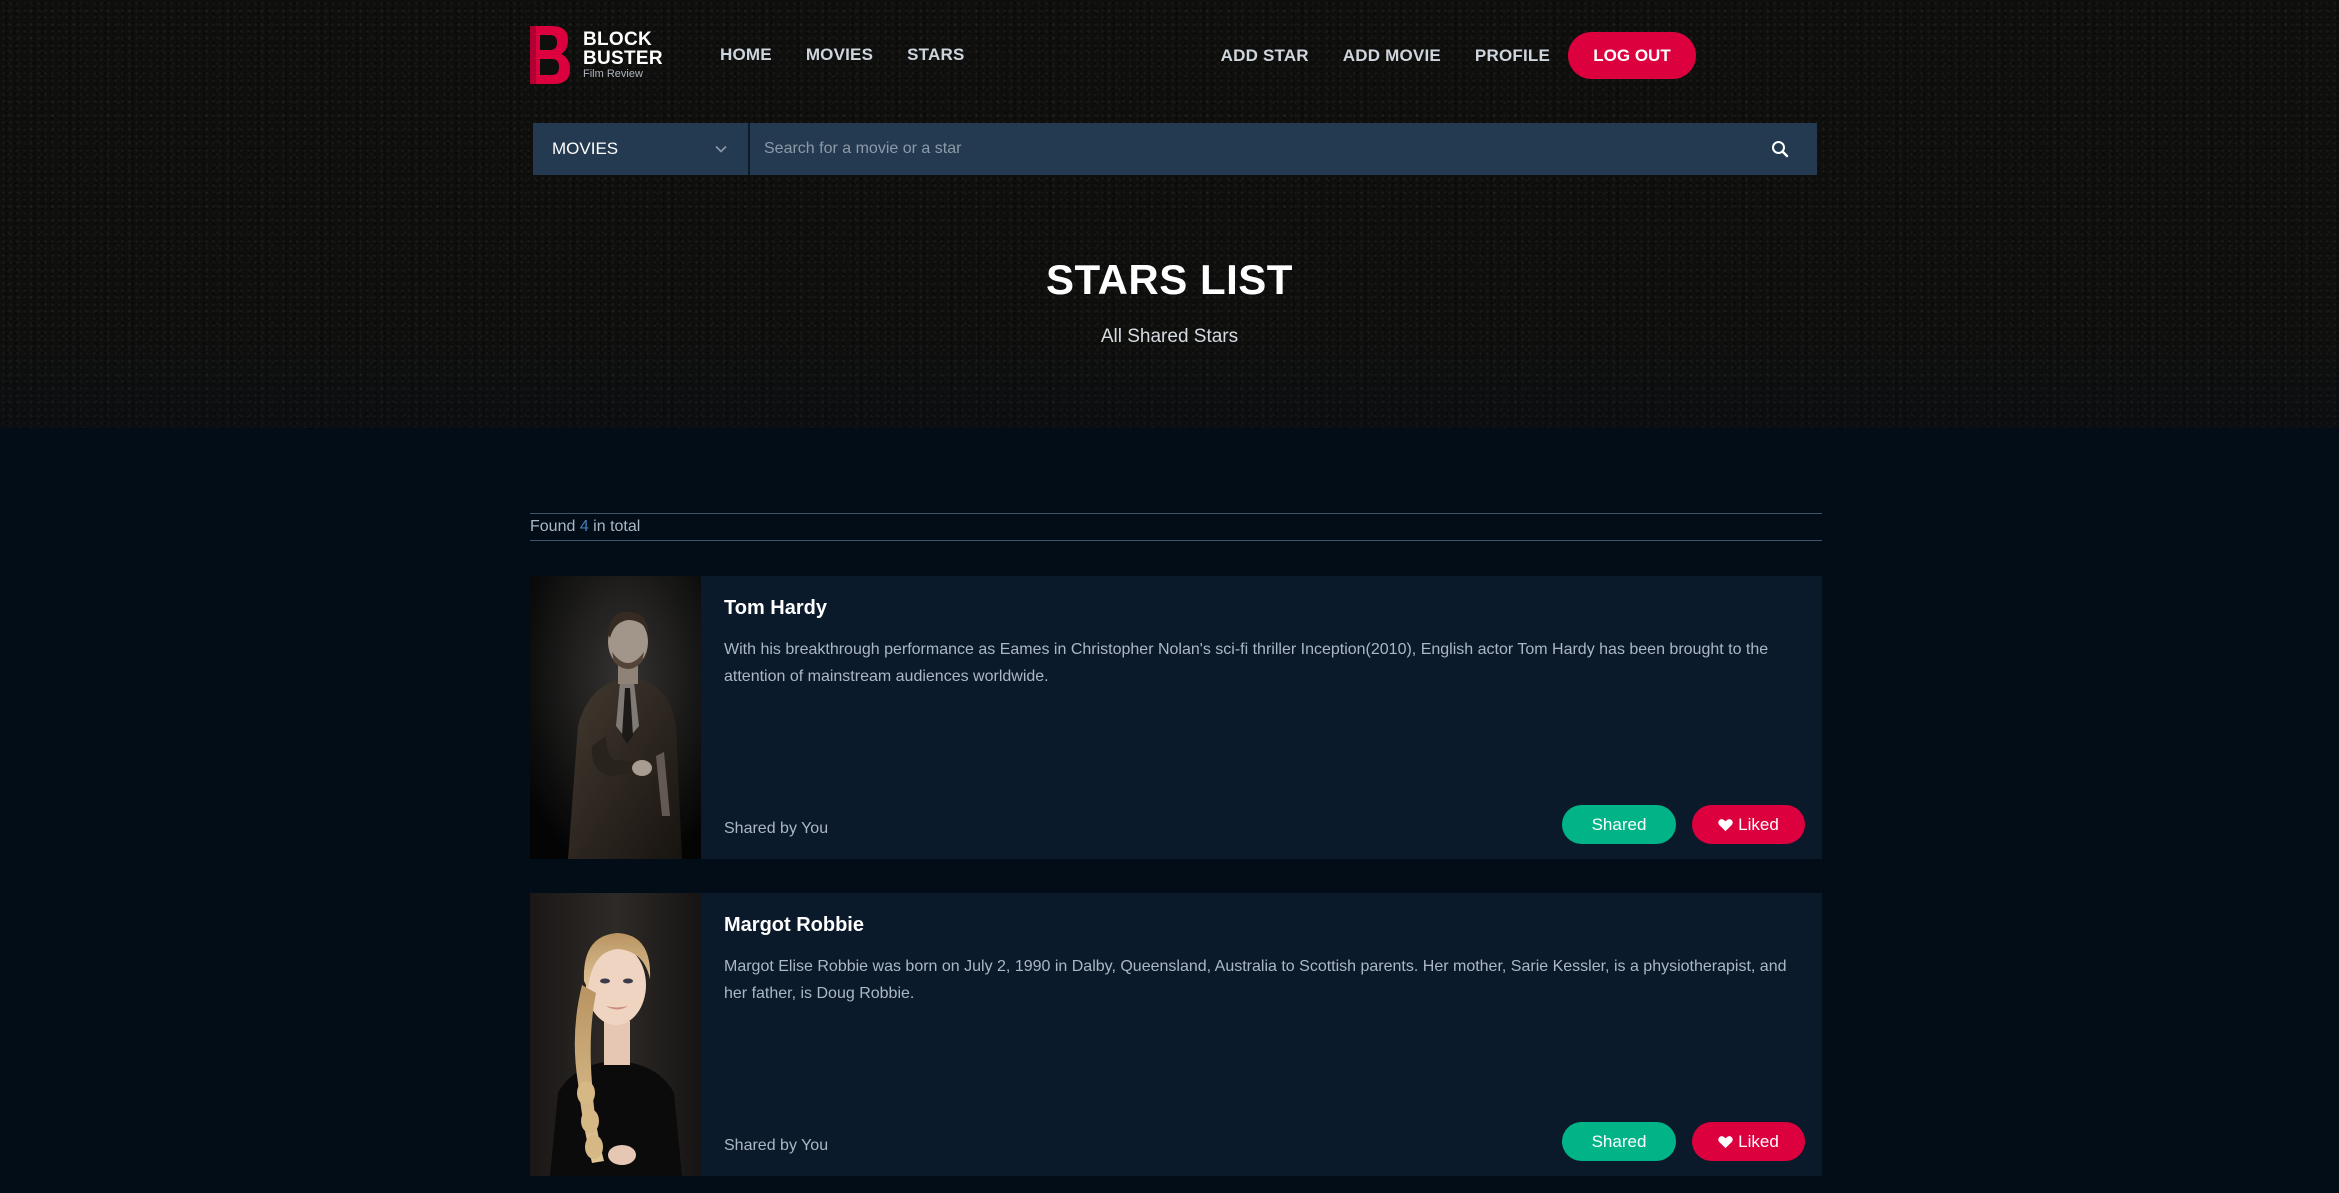  Describe the element at coordinates (935, 55) in the screenshot. I see `nav-stars: STARS` at that location.